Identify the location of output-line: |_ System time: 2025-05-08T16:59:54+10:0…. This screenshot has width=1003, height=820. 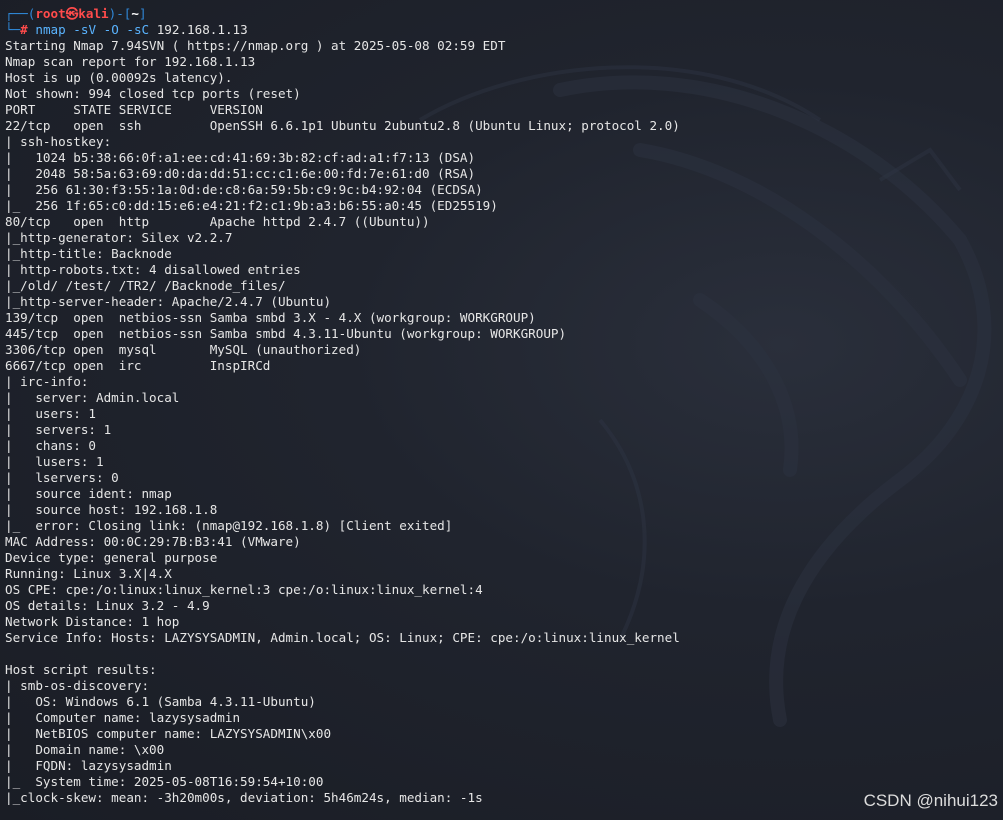
(164, 781).